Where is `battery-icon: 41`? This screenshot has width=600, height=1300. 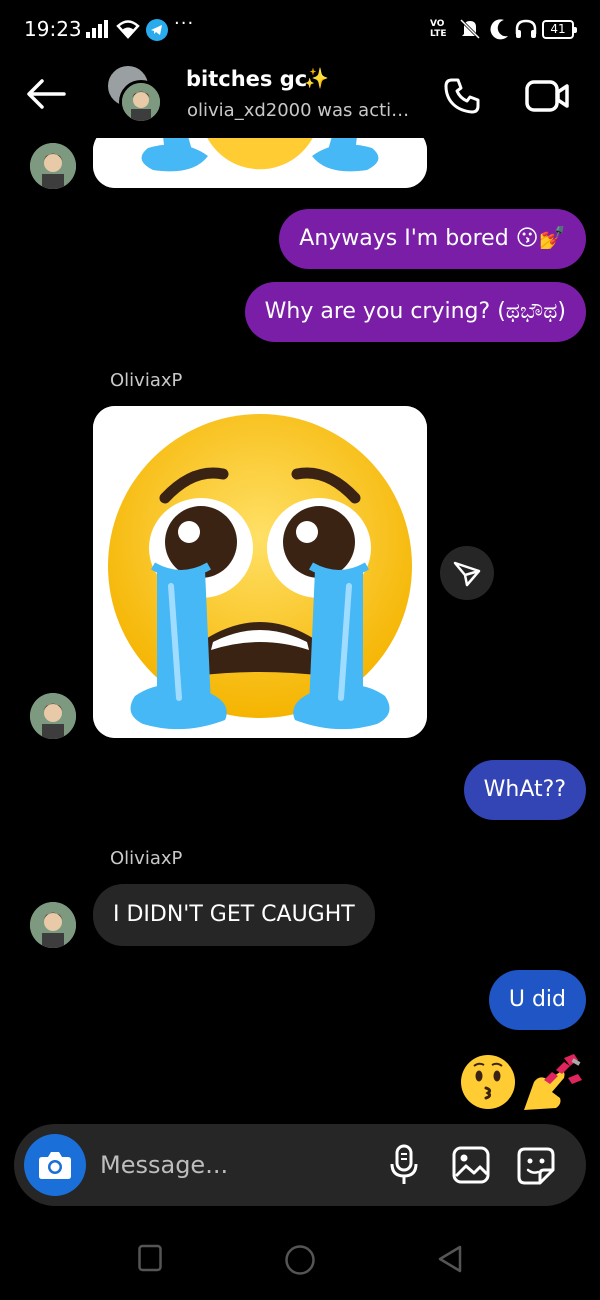
battery-icon: 41 is located at coordinates (559, 29).